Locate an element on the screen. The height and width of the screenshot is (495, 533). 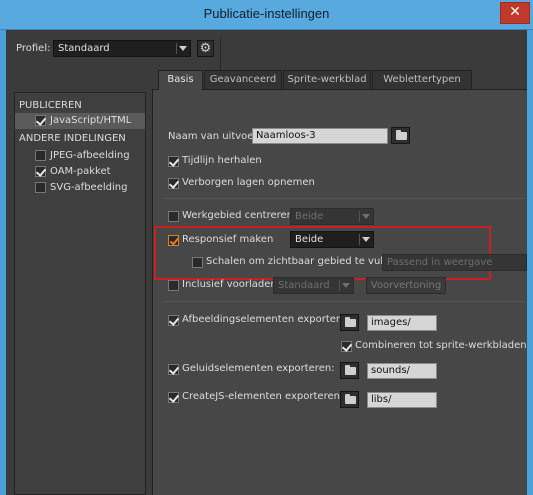
images-path-input: images/ is located at coordinates (402, 323).